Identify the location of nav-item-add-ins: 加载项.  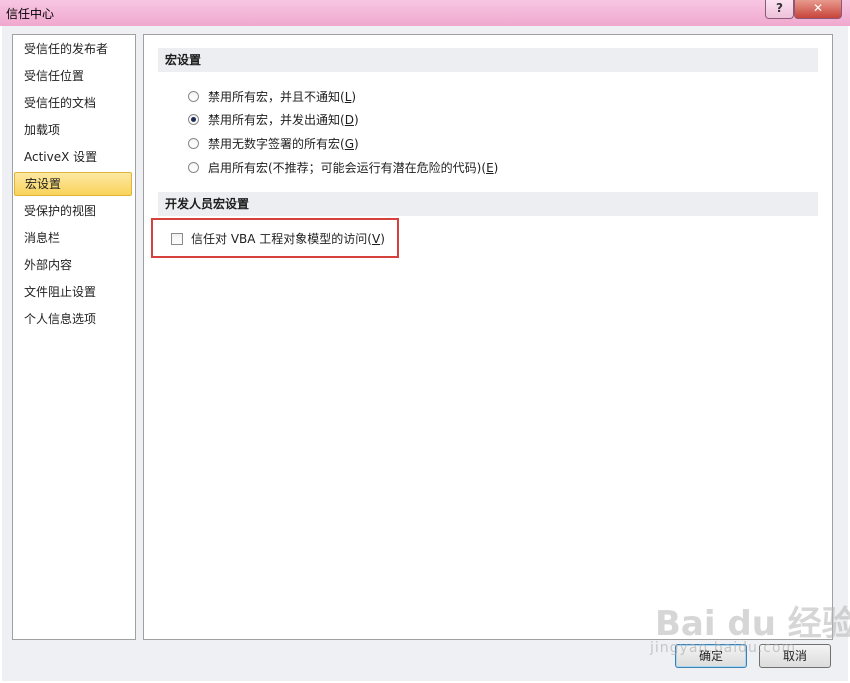
(73, 130).